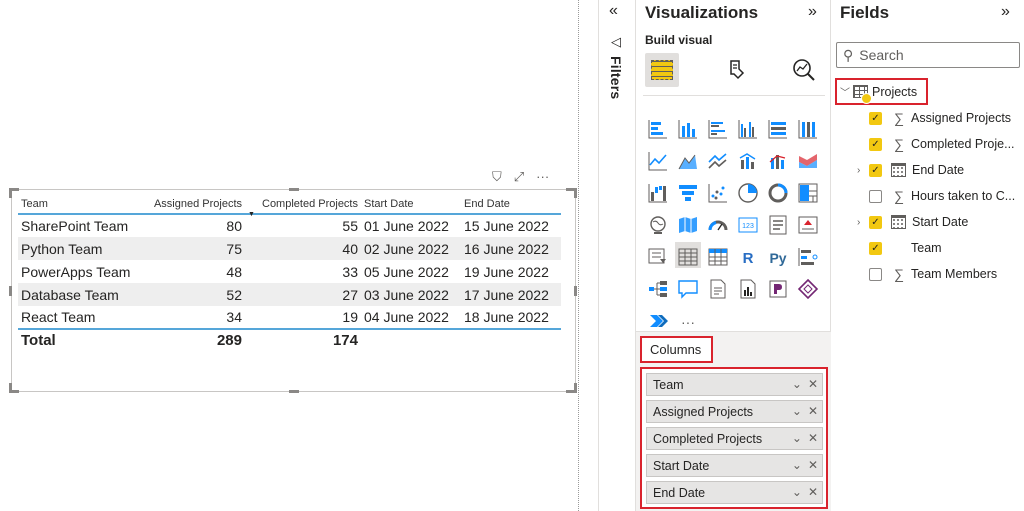  I want to click on field-well-item: Assigned Projects ⌄ ✕, so click(734, 411).